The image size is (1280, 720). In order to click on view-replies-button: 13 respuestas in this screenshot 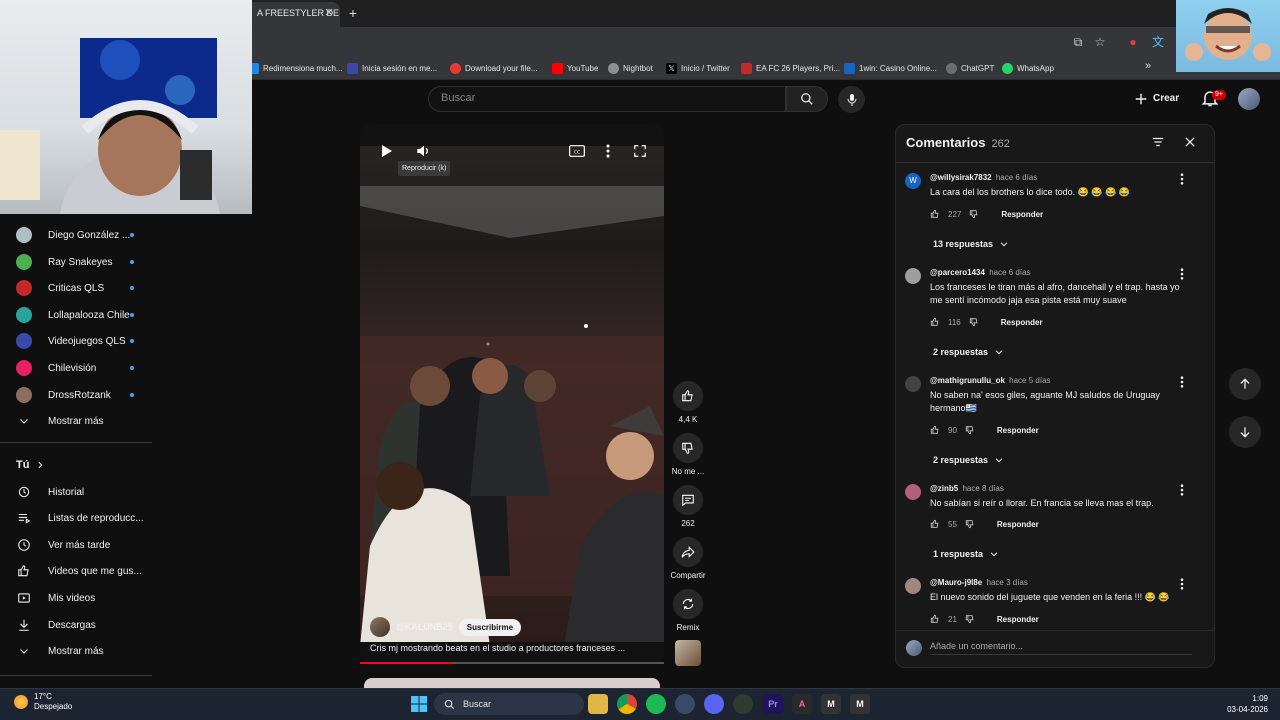, I will do `click(971, 244)`.